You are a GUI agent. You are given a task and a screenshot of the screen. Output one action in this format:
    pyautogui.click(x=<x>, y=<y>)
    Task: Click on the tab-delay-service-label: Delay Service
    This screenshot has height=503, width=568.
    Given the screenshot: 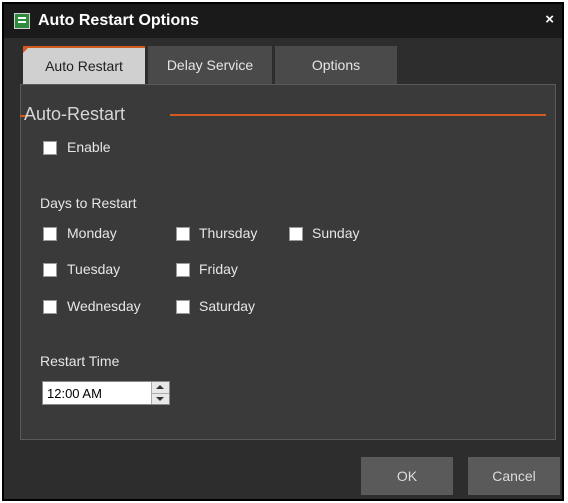 What is the action you would take?
    pyautogui.click(x=210, y=65)
    